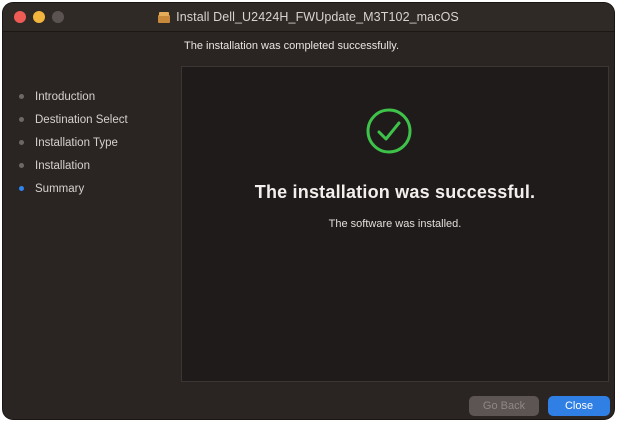  What do you see at coordinates (504, 406) in the screenshot?
I see `go-back-button: Go Back` at bounding box center [504, 406].